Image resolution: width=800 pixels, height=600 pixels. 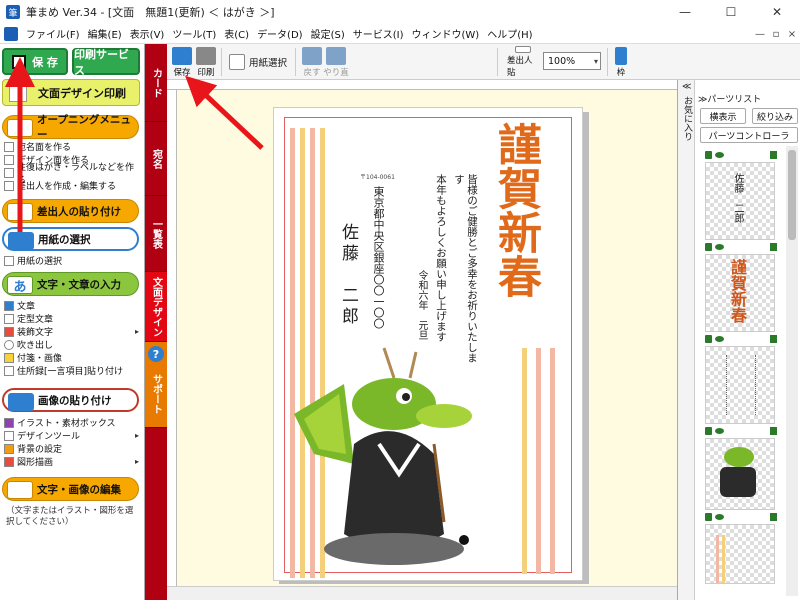 I want to click on thumbnail-stripe, so click(x=717, y=559).